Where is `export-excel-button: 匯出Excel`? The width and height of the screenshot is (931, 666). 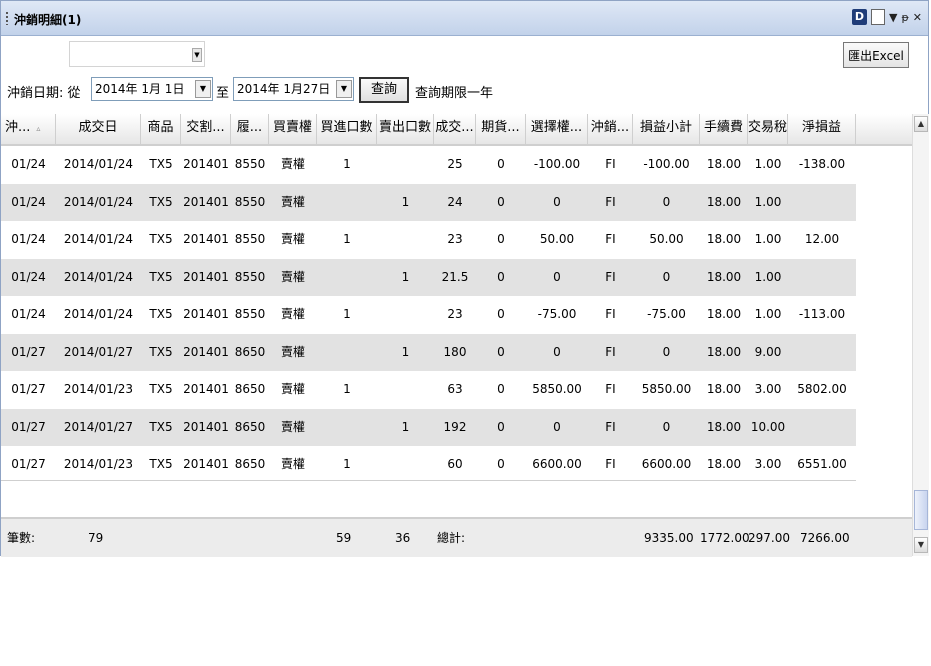 export-excel-button: 匯出Excel is located at coordinates (876, 55).